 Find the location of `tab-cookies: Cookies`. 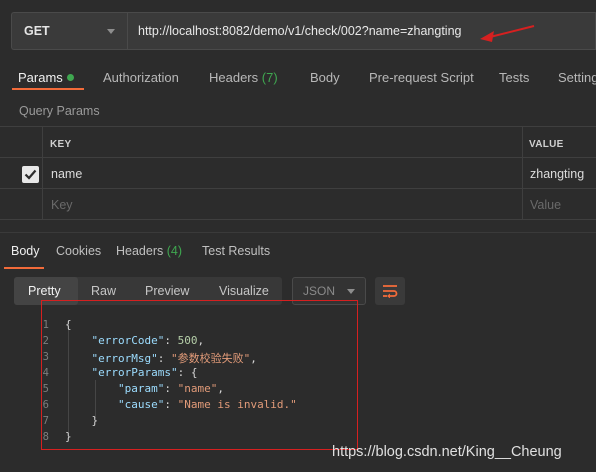

tab-cookies: Cookies is located at coordinates (78, 251).